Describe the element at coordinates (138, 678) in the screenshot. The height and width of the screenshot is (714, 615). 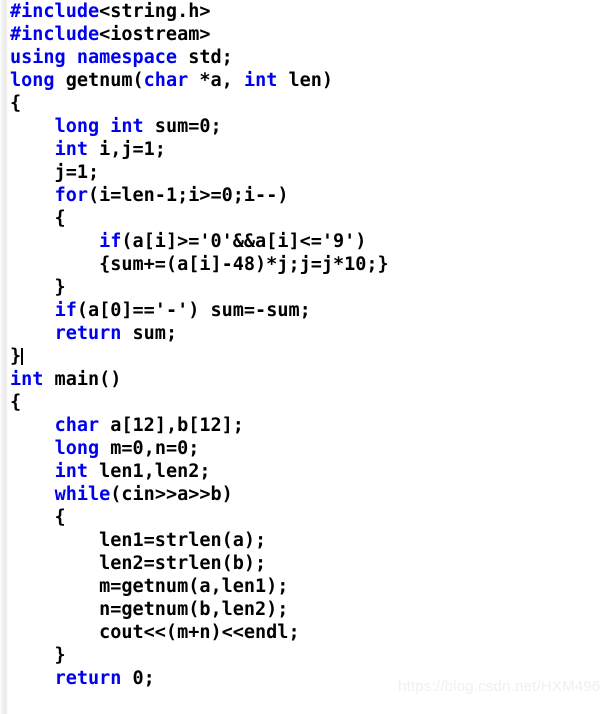
I see `code-plain: 0;` at that location.